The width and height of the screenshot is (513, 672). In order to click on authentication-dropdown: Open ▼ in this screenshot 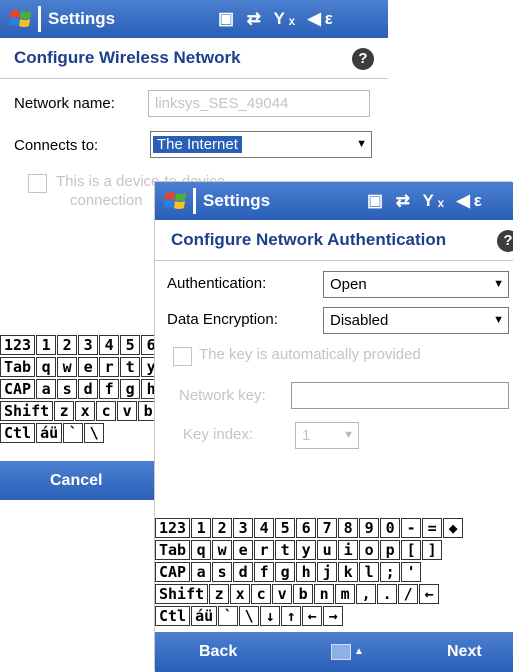, I will do `click(416, 284)`.